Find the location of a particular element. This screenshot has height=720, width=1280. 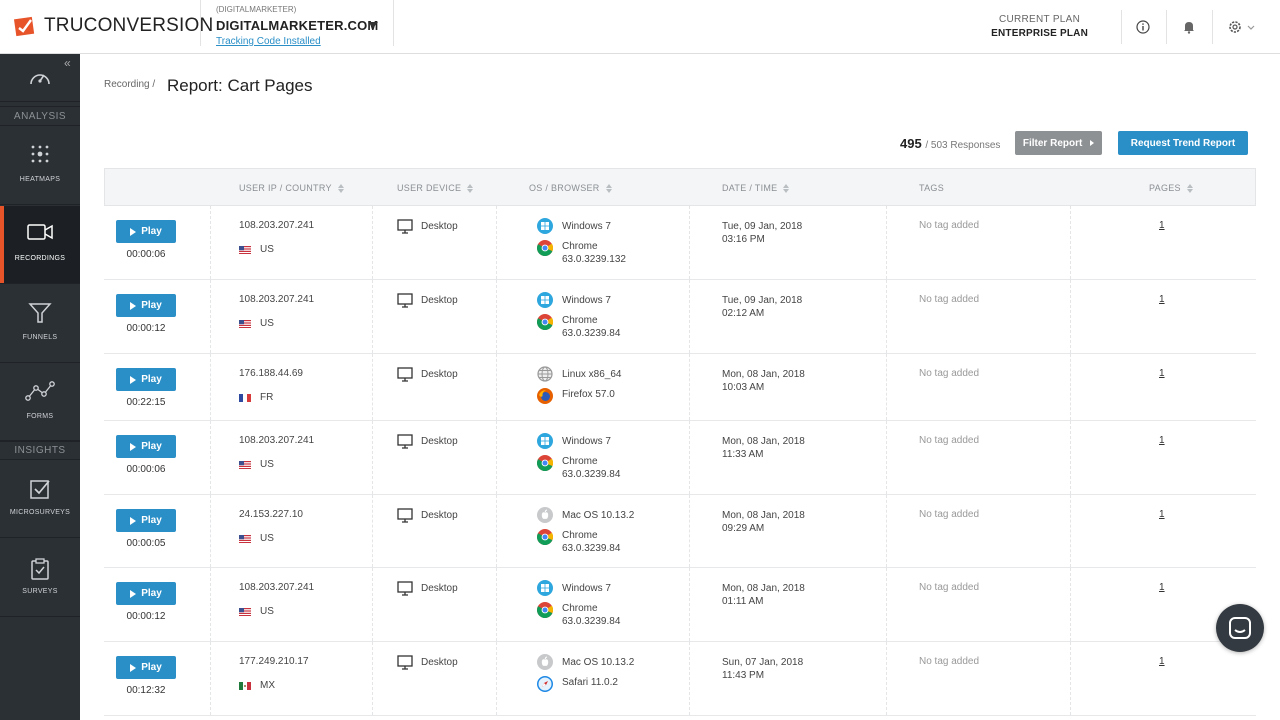

collapse-sidebar-icon: « is located at coordinates (67, 63).